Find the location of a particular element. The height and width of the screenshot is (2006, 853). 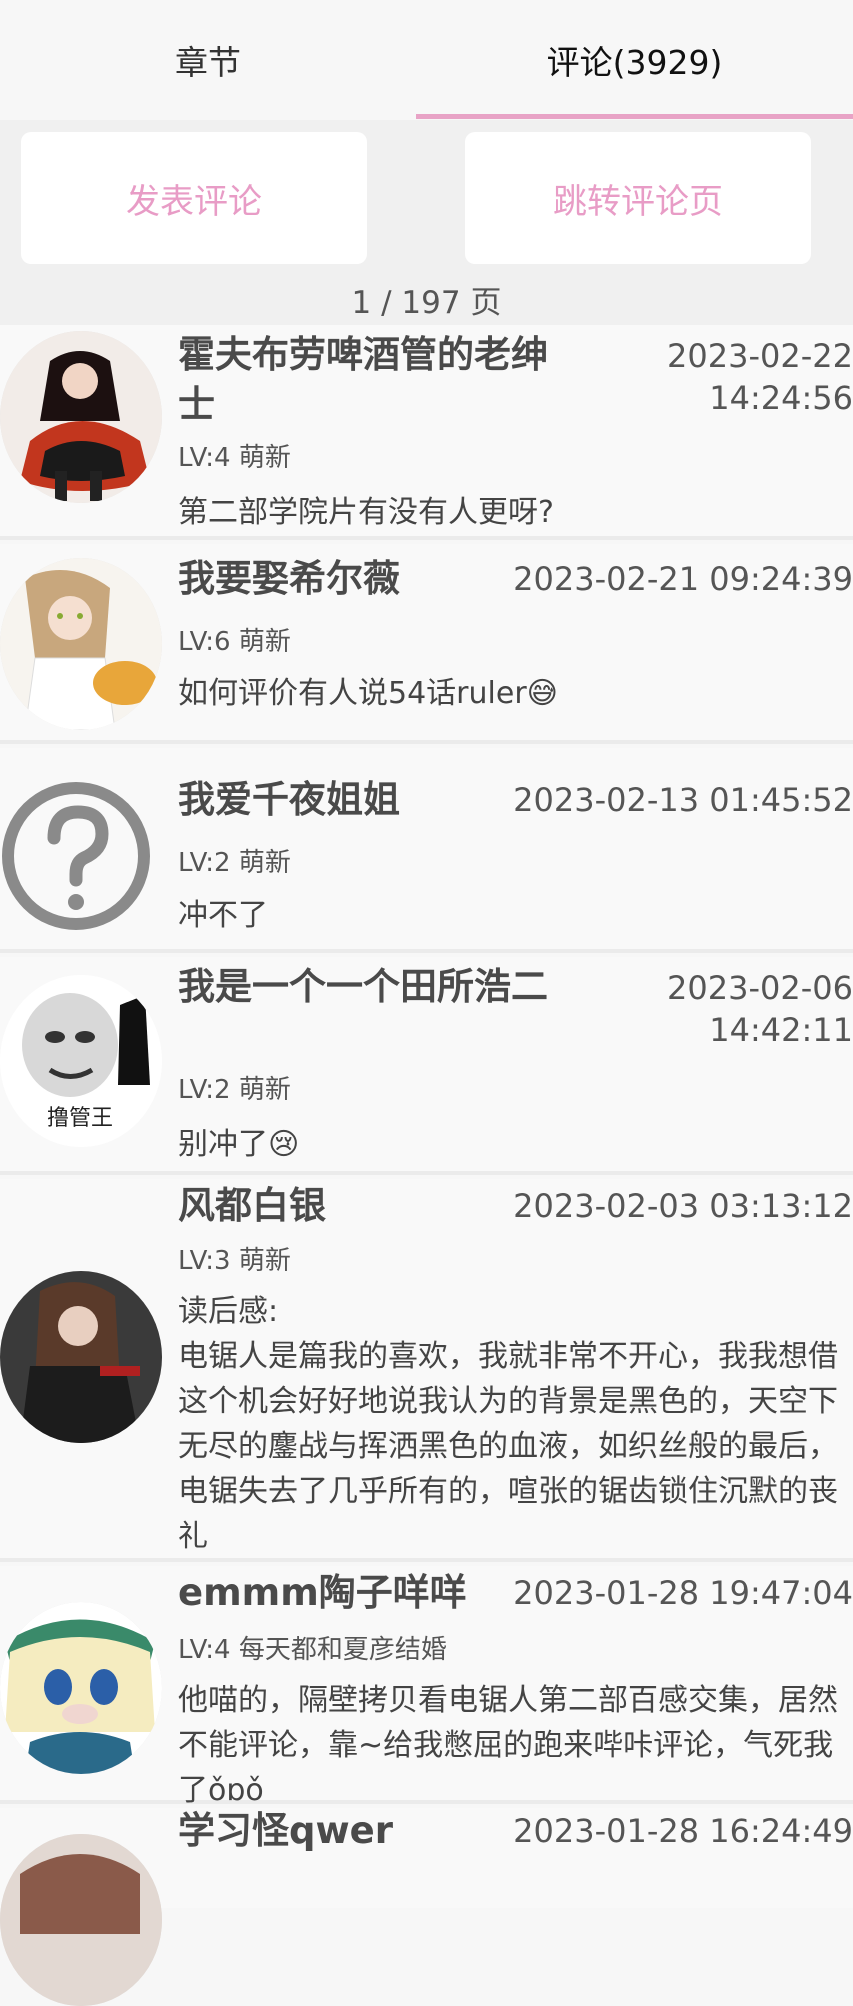

comment-date: 2023-02-13 01:45:52 is located at coordinates (683, 800).